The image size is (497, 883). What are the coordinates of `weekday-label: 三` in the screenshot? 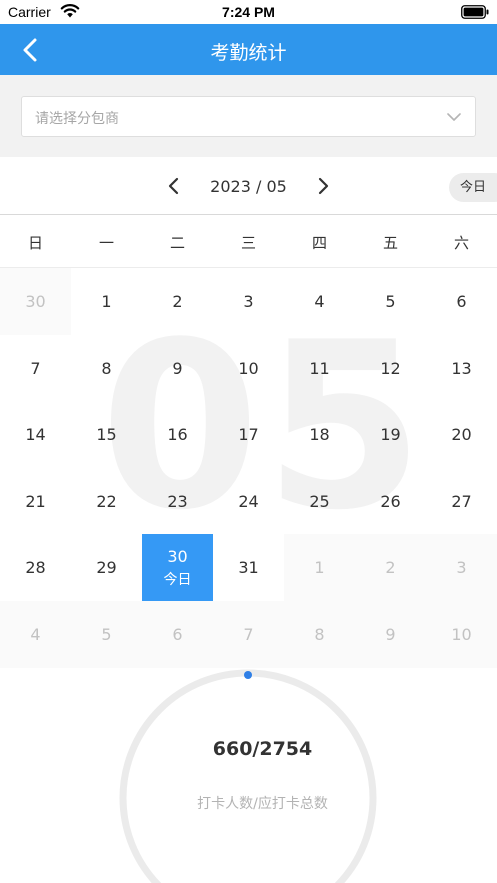 It's located at (248, 243).